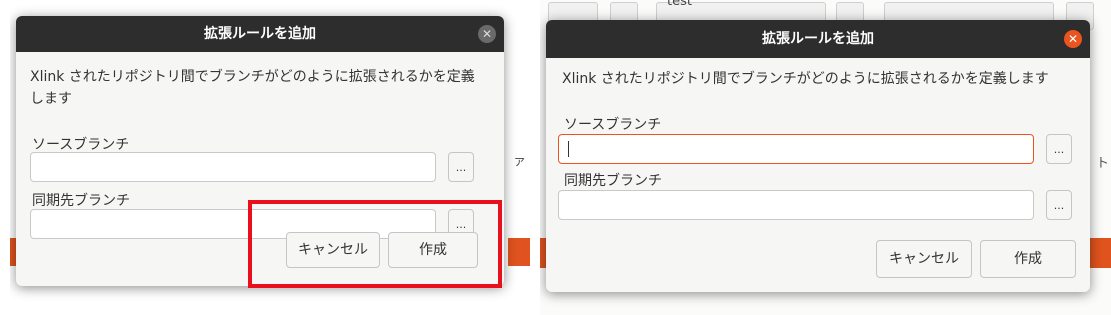 Image resolution: width=1111 pixels, height=315 pixels. What do you see at coordinates (1103, 163) in the screenshot?
I see `bg-edge-text: ト` at bounding box center [1103, 163].